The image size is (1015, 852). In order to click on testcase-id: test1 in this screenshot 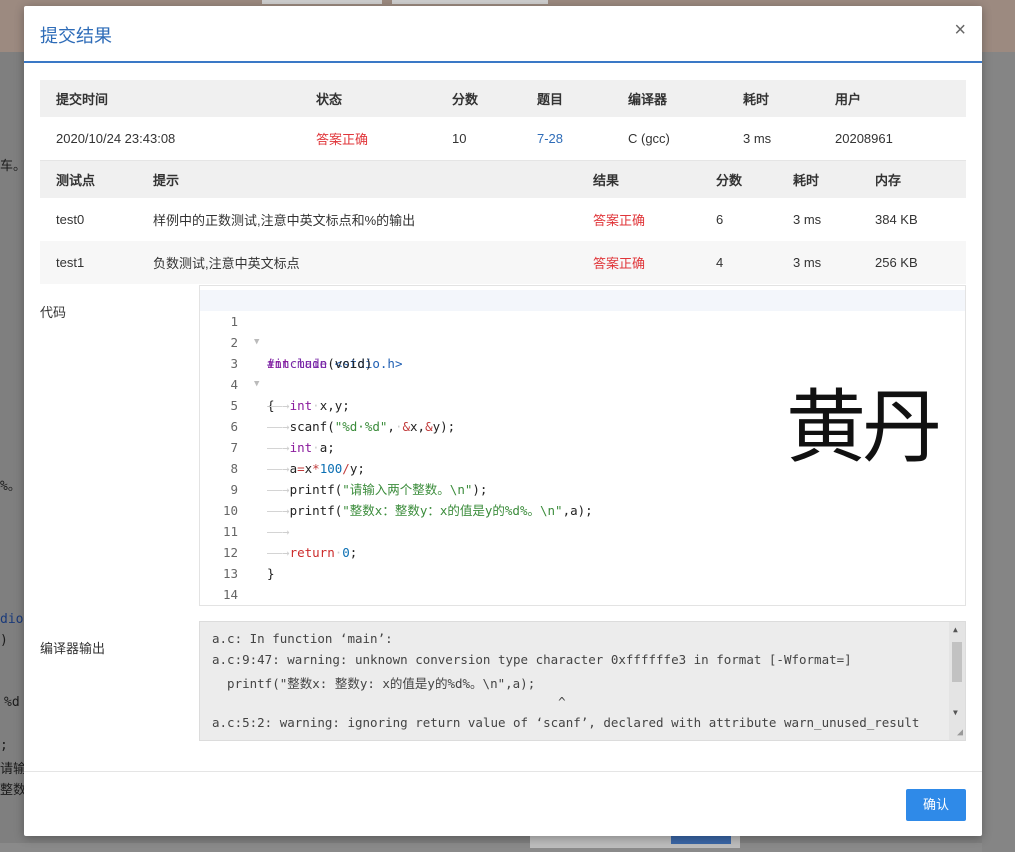, I will do `click(70, 262)`.